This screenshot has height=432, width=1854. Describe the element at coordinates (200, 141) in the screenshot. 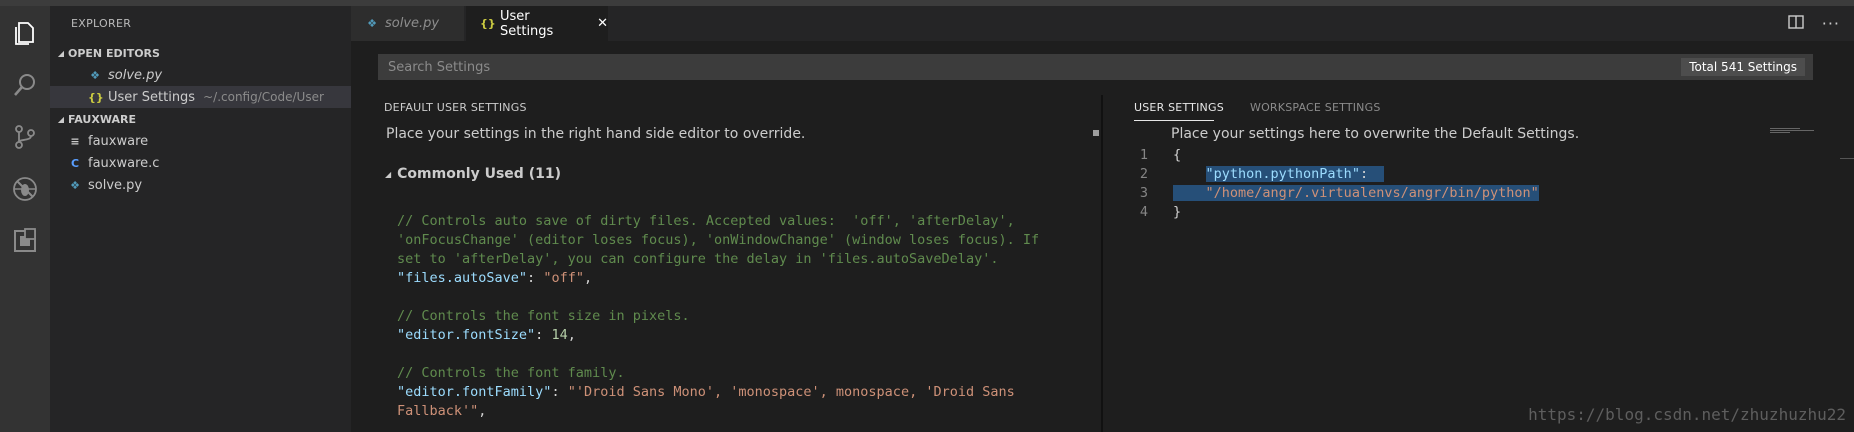

I see `file-fauxware: ≡ fauxware` at that location.